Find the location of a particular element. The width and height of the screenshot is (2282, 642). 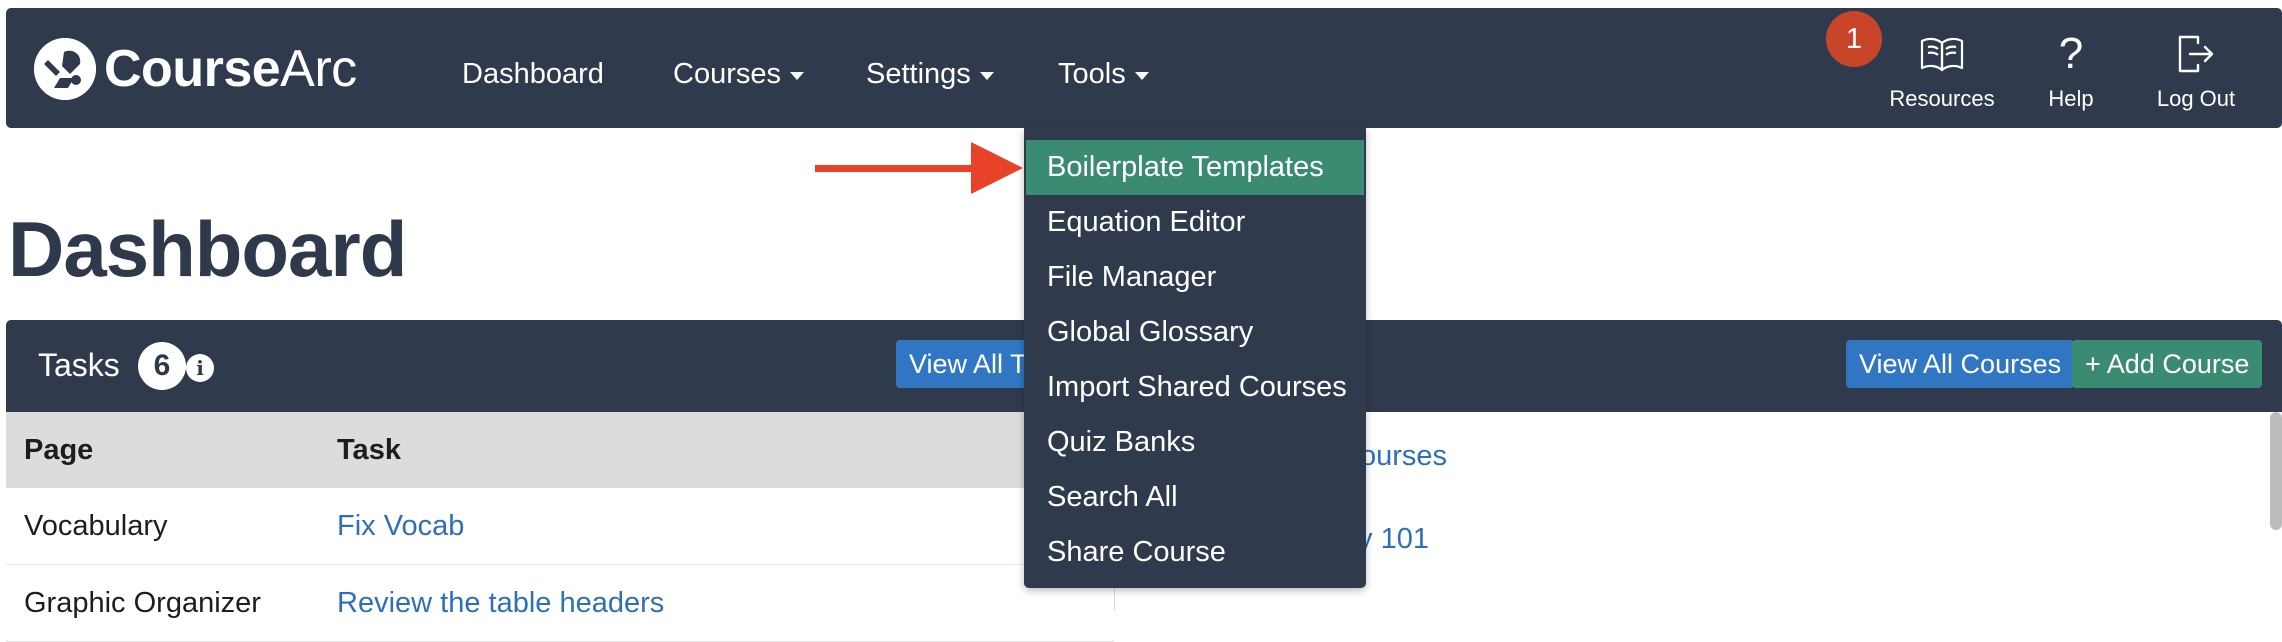

task-page-cell: Vocabulary is located at coordinates (96, 525).